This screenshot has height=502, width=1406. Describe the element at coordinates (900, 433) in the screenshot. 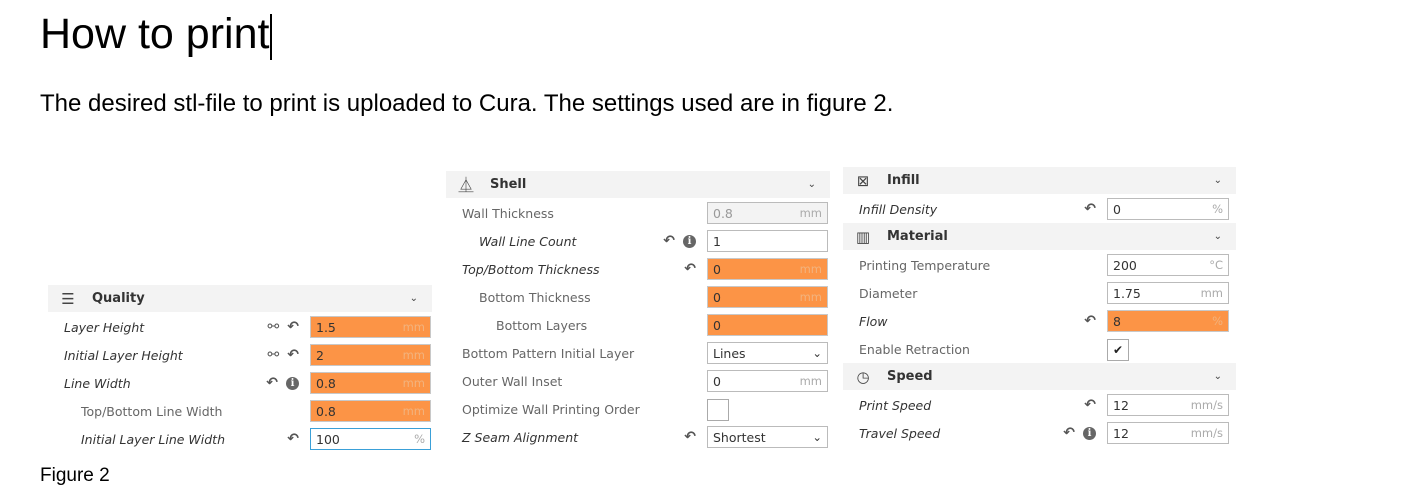

I see `setting-label: Travel Speed` at that location.